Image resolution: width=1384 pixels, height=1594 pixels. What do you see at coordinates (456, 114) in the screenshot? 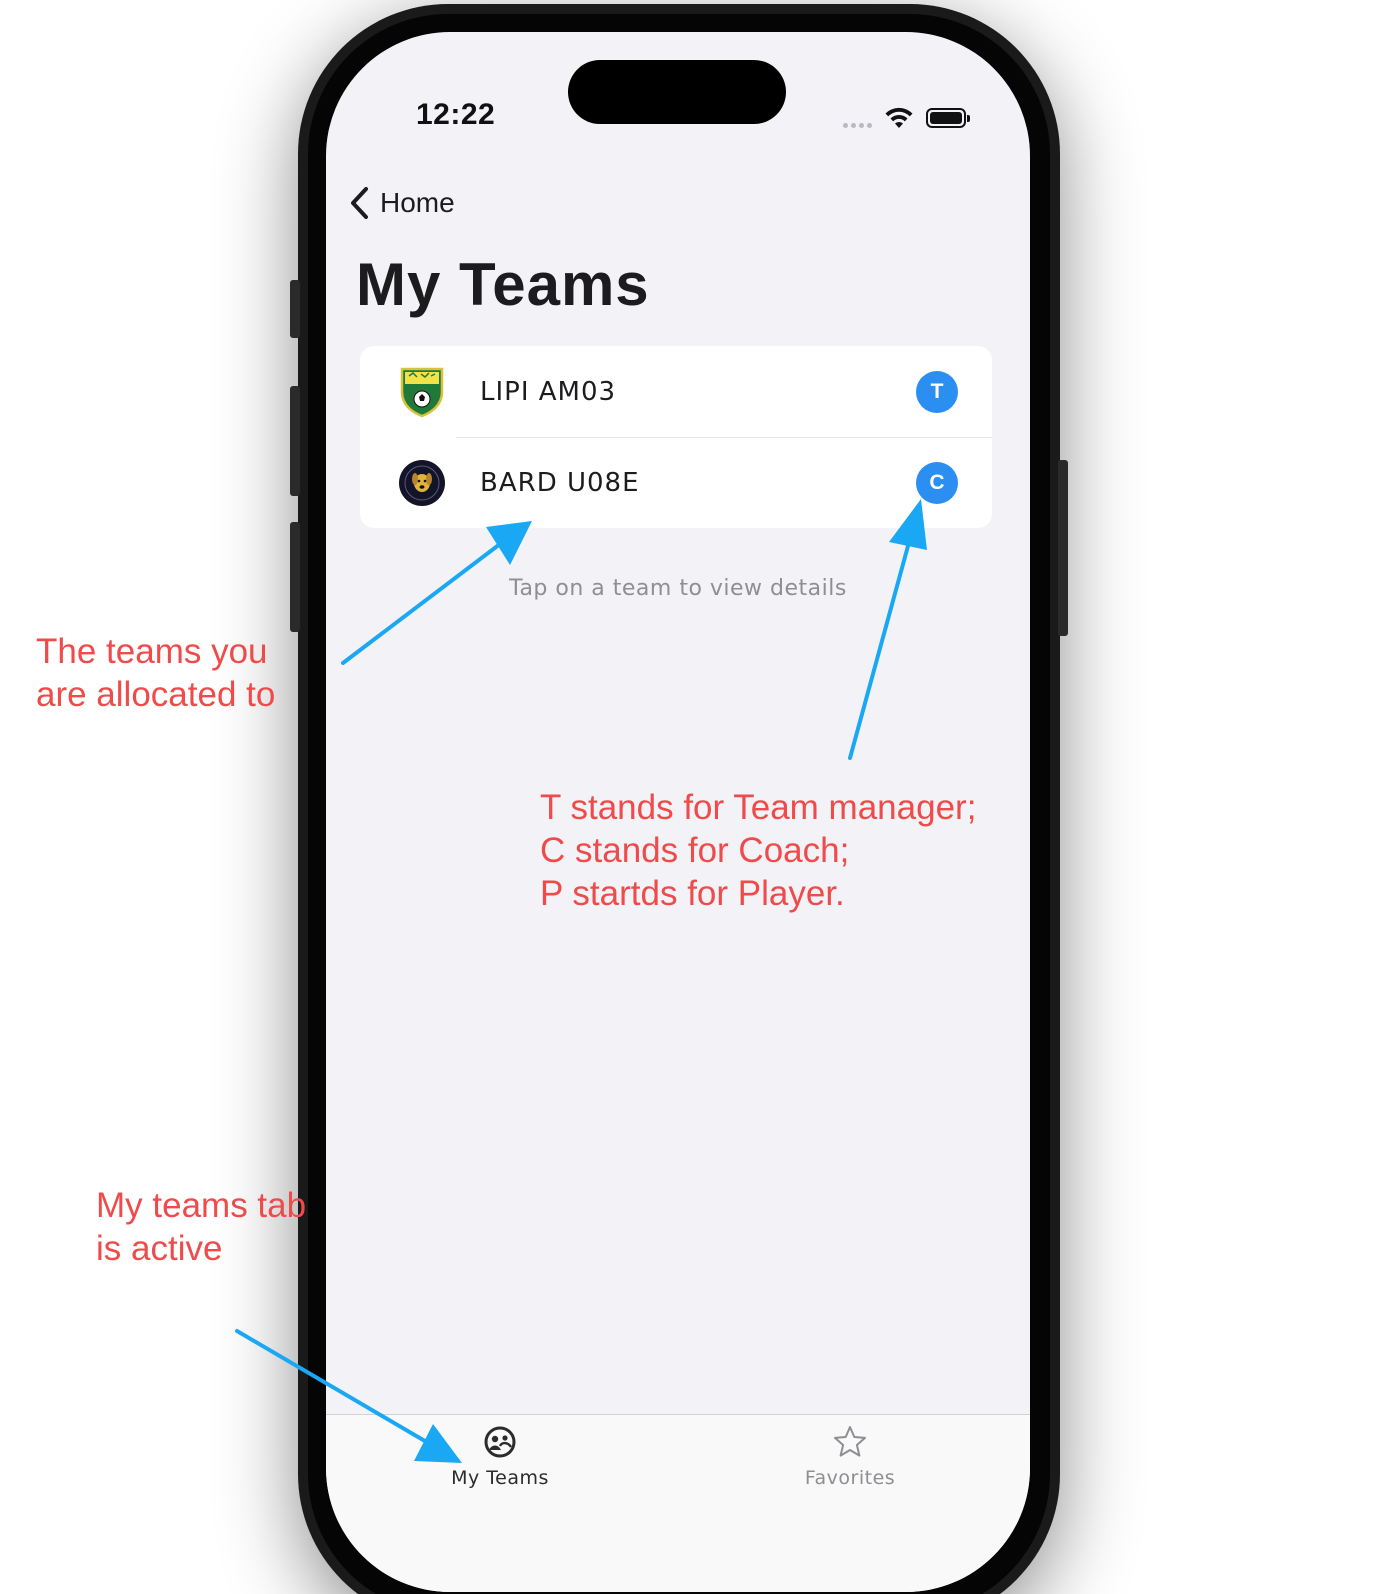
I see `status-time: 12:22` at bounding box center [456, 114].